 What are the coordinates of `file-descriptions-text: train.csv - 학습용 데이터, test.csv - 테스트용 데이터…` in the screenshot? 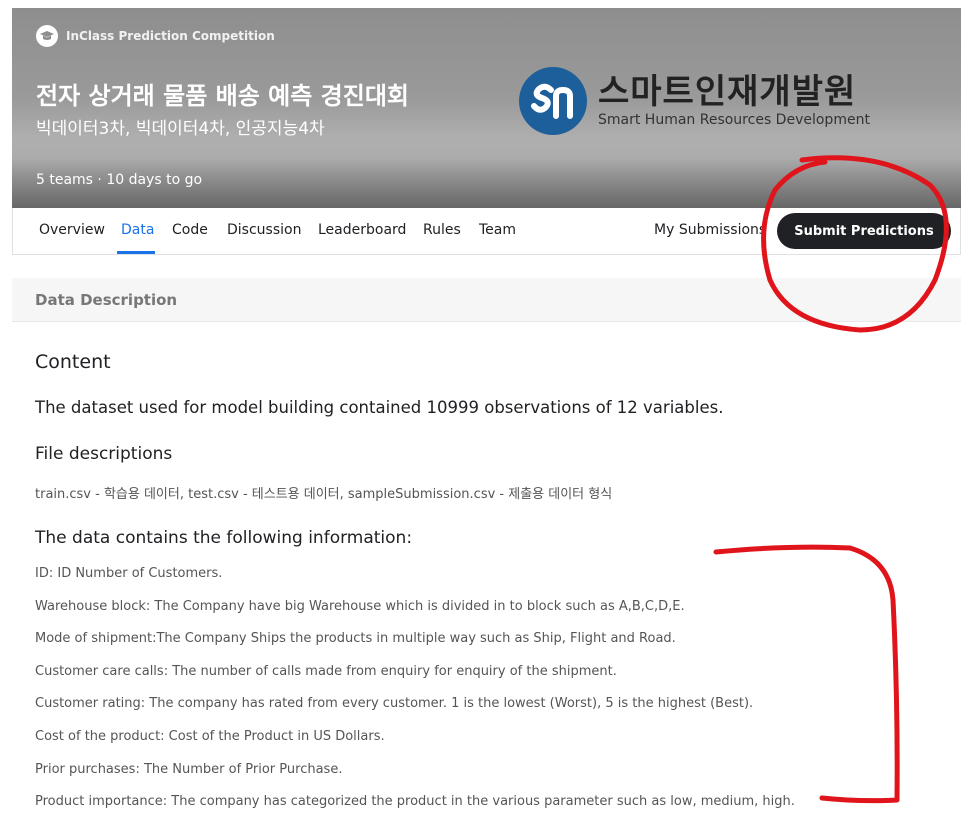 It's located at (324, 494).